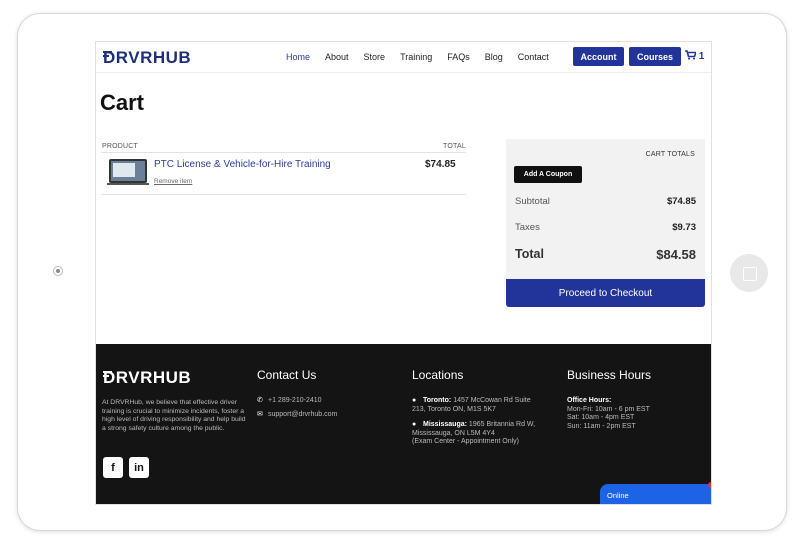 Image resolution: width=800 pixels, height=544 pixels. Describe the element at coordinates (605, 293) in the screenshot. I see `proceed-to-checkout-button: Proceed to Checkout` at that location.